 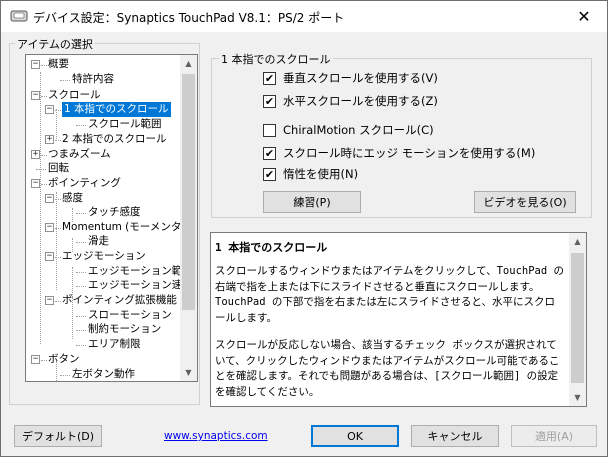 I want to click on close-button: ✕, so click(x=584, y=16).